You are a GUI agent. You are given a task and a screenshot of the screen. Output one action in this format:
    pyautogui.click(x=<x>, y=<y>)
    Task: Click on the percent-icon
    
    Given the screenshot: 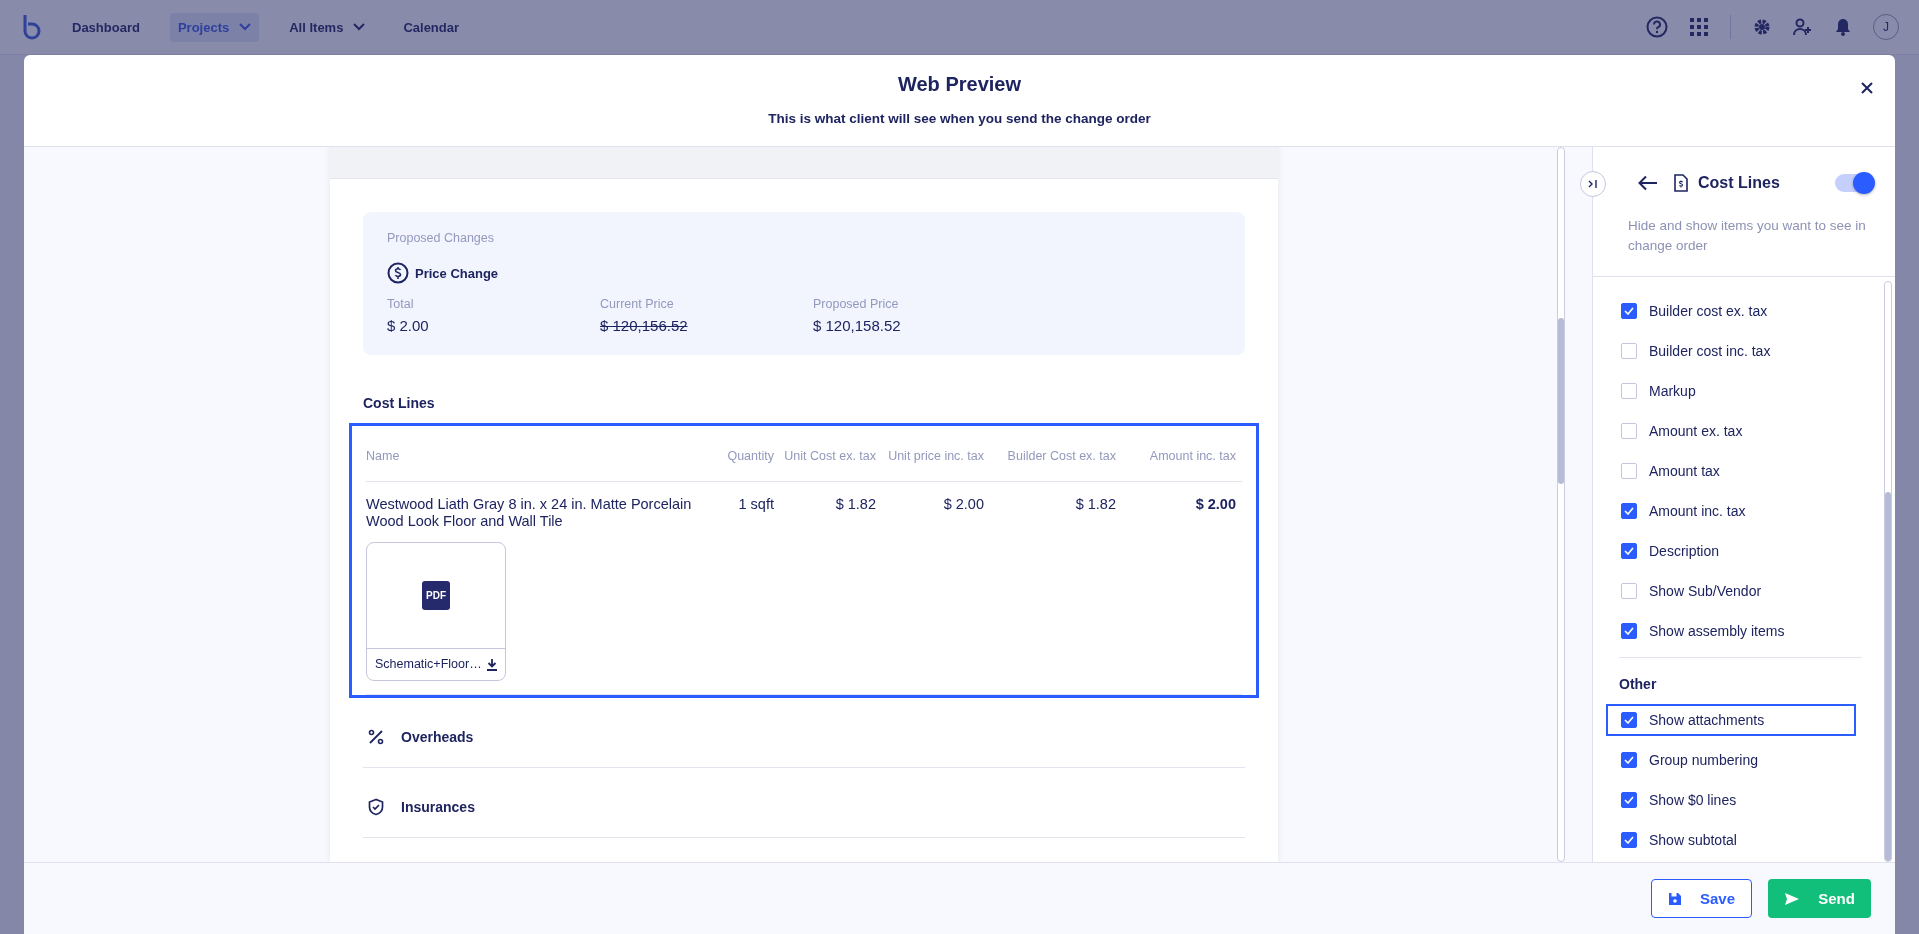 What is the action you would take?
    pyautogui.click(x=376, y=736)
    